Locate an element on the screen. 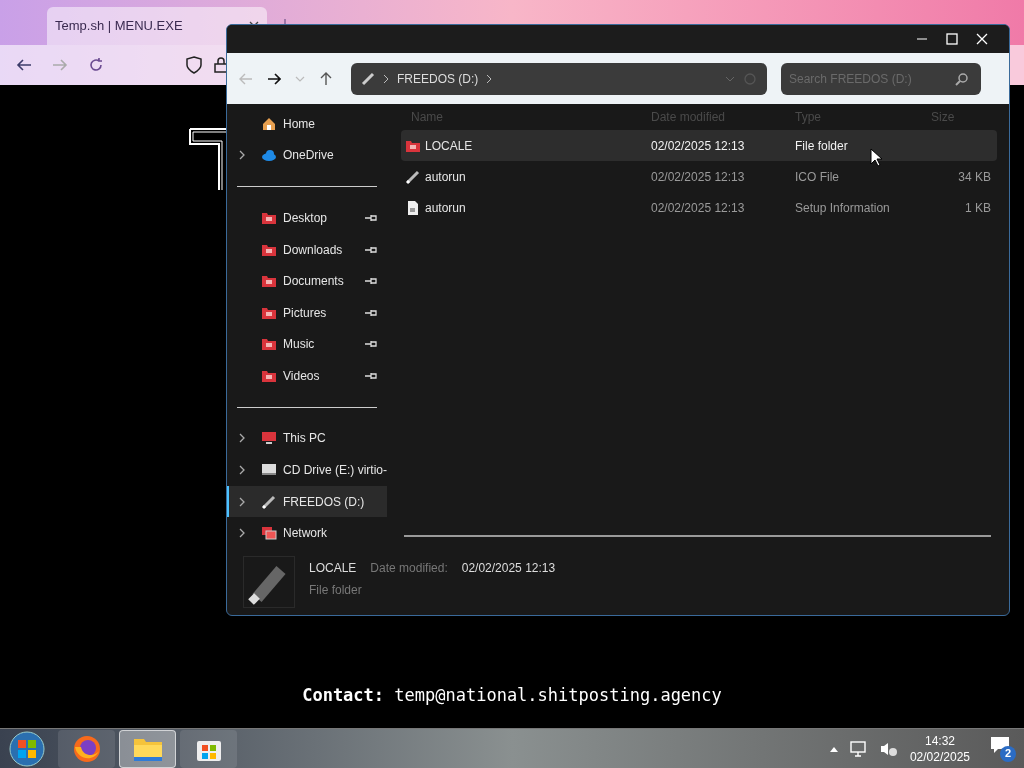 This screenshot has height=768, width=1024. type-cell-text: Setup Information is located at coordinates (842, 208).